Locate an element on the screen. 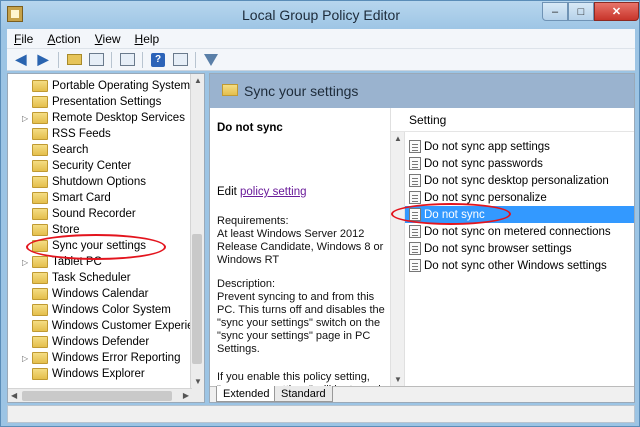  tree-item: Store is located at coordinates (103, 230).